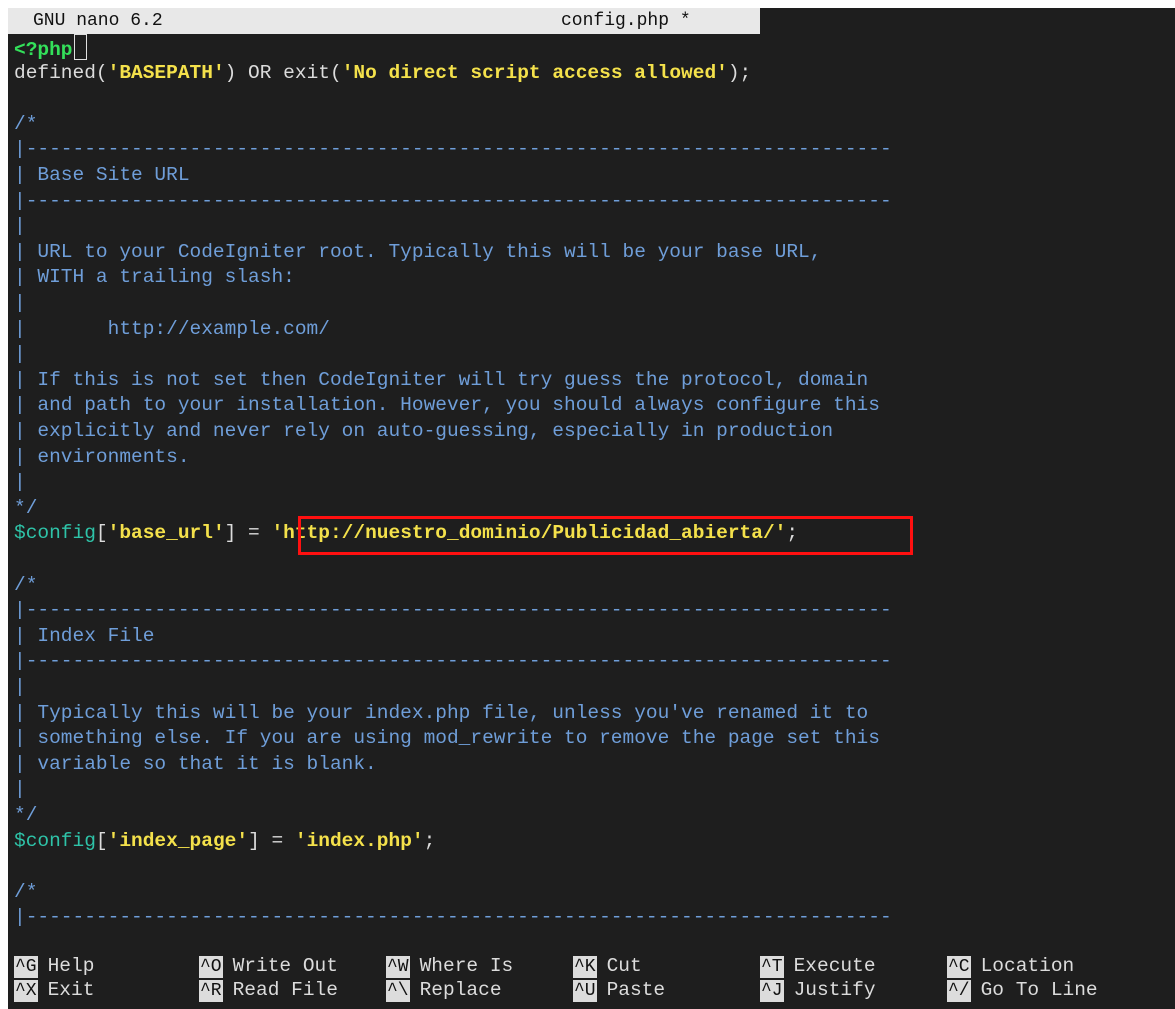  What do you see at coordinates (772, 967) in the screenshot?
I see `shortcut-key: ^T` at bounding box center [772, 967].